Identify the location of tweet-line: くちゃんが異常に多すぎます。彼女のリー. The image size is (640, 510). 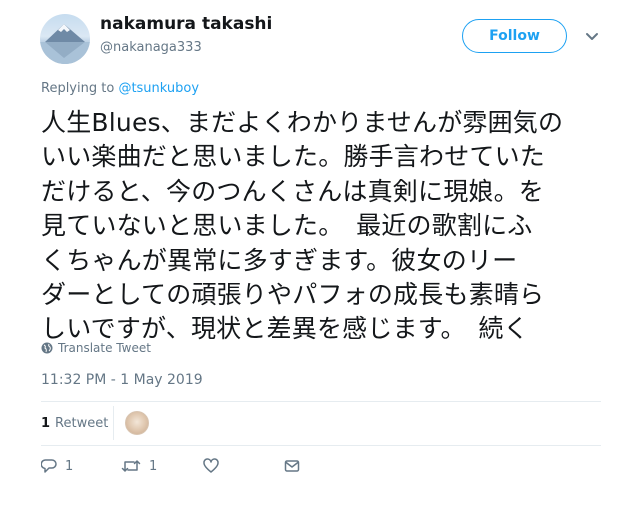
(279, 260).